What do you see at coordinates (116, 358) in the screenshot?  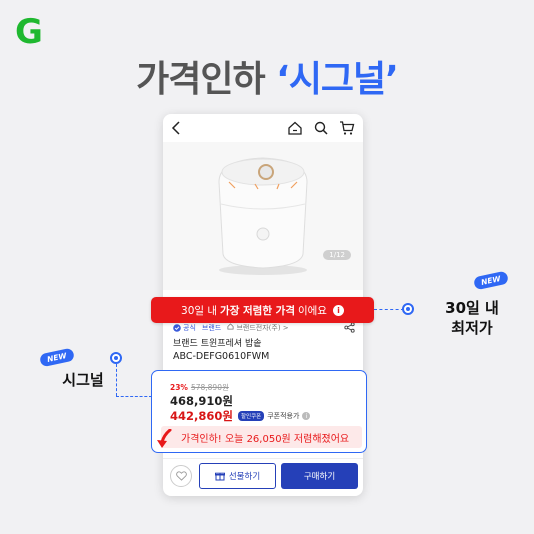 I see `callout-dot-left` at bounding box center [116, 358].